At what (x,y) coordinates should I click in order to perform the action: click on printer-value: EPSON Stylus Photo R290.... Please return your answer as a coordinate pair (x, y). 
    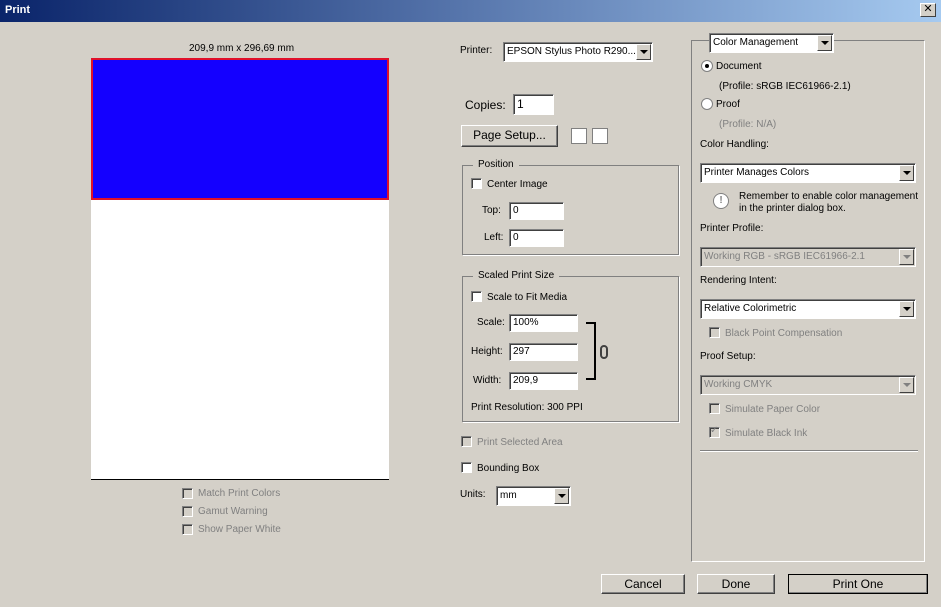
    Looking at the image, I should click on (571, 51).